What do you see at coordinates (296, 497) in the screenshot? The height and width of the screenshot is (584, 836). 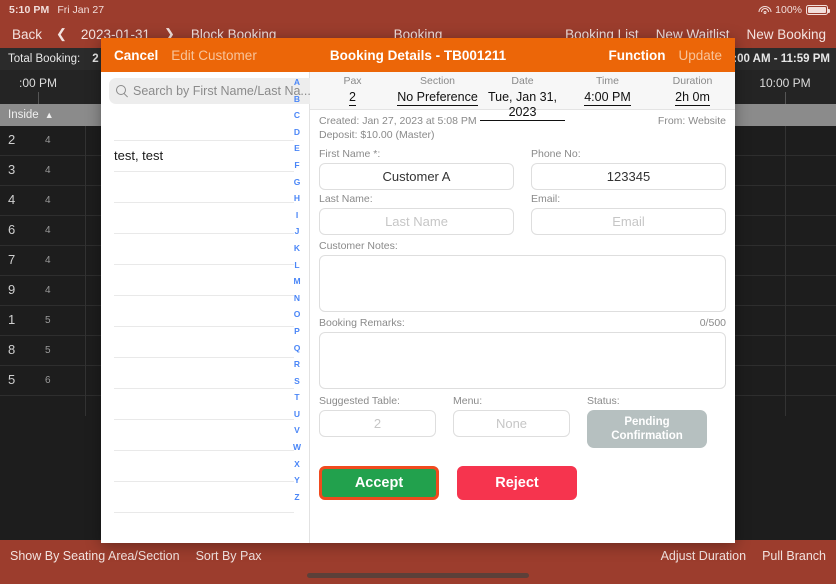 I see `alphabet-index-letter: Z` at bounding box center [296, 497].